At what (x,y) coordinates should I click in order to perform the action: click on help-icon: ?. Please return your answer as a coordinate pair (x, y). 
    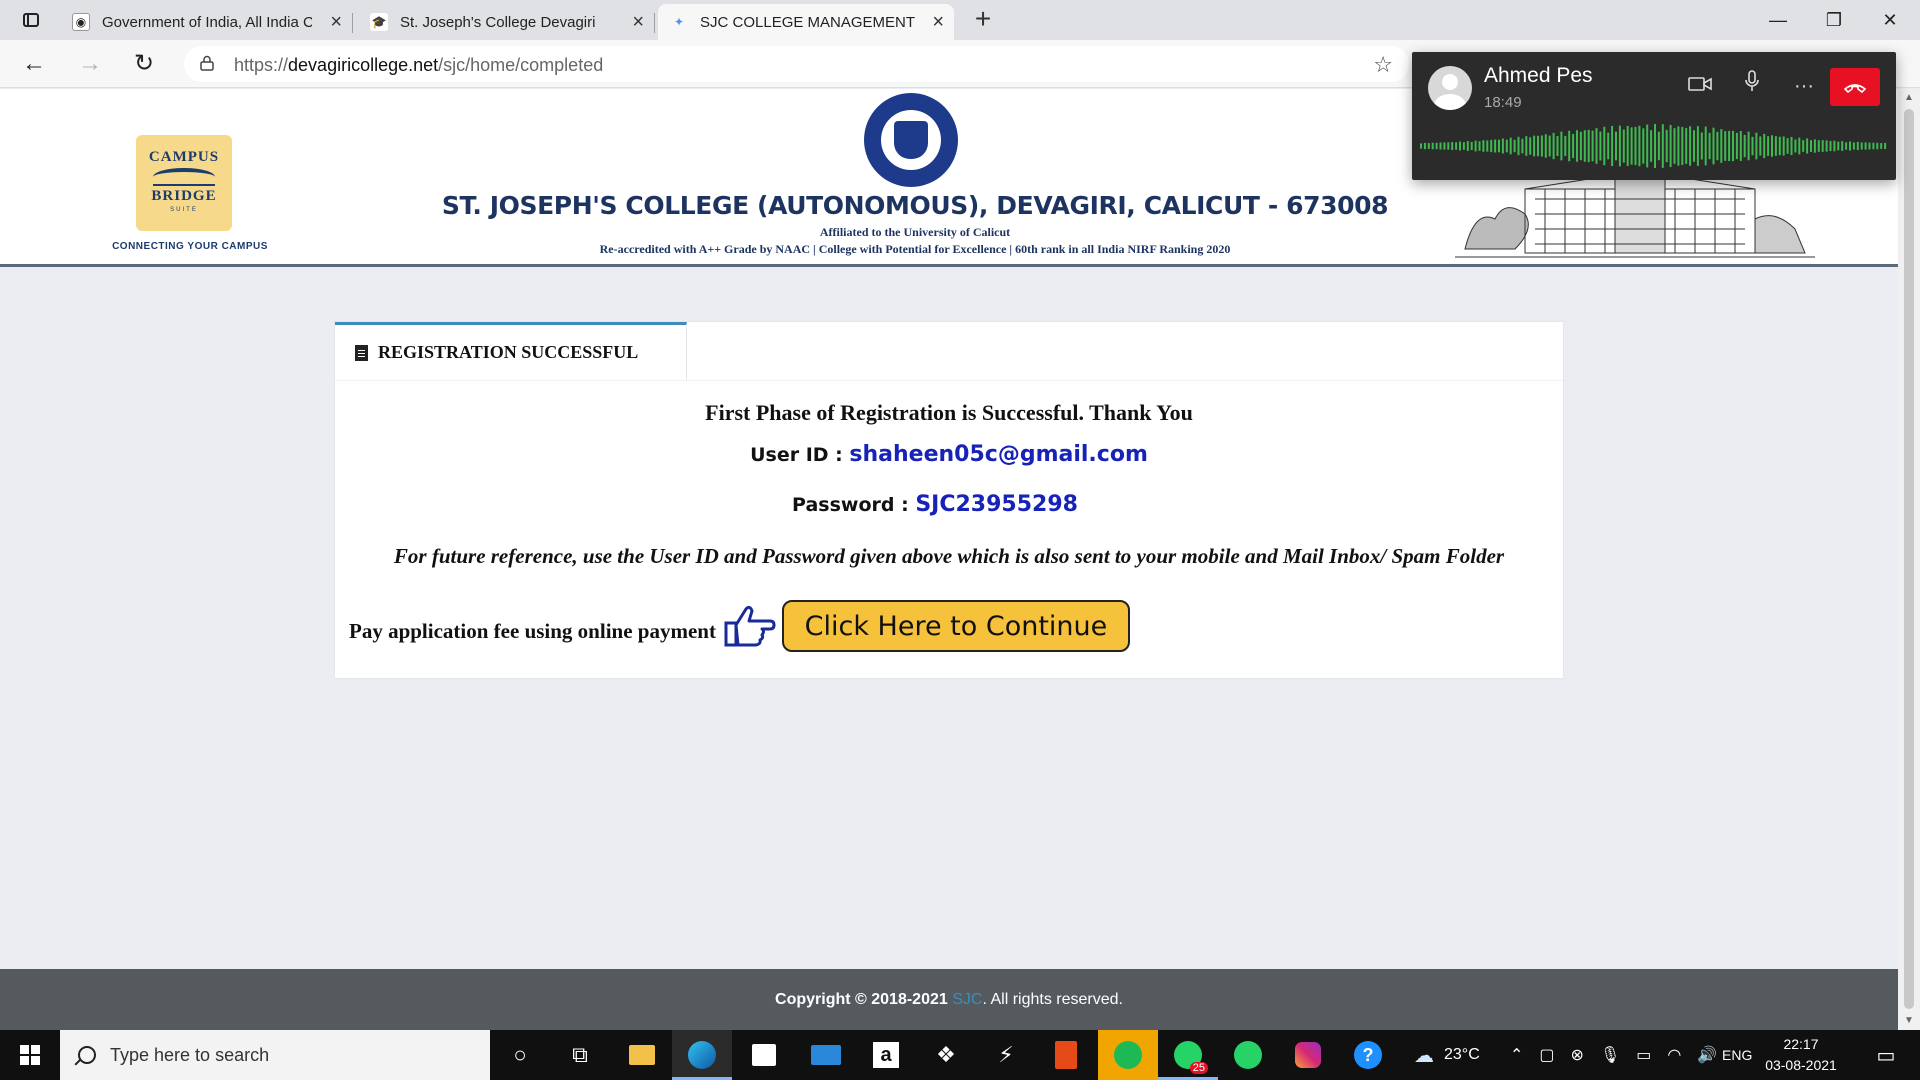
    Looking at the image, I should click on (1368, 1055).